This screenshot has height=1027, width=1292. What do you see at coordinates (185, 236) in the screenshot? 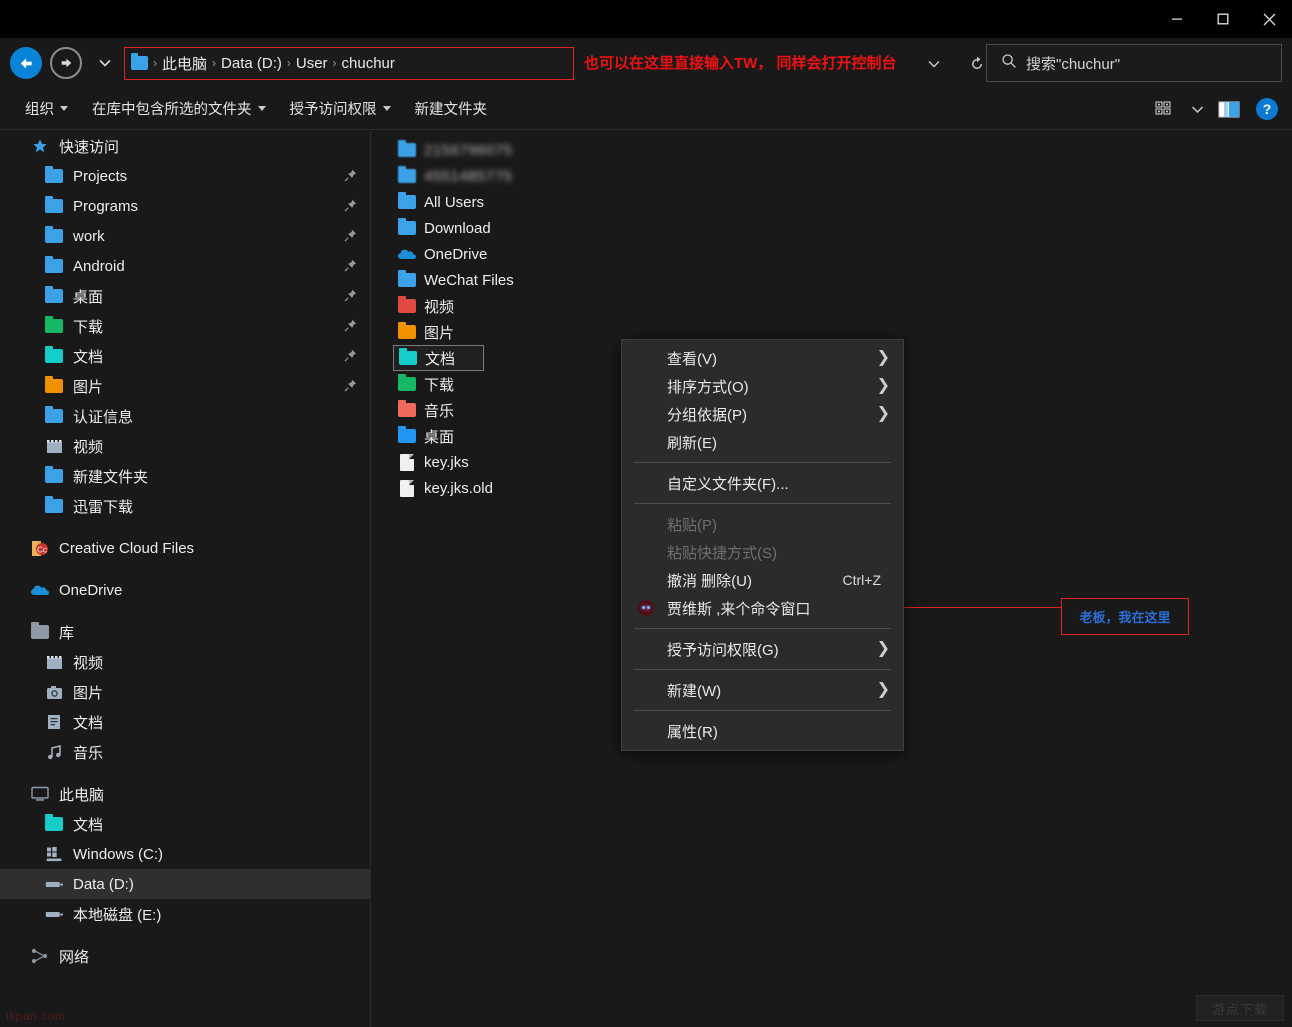
I see `sidebar-item-work: work` at bounding box center [185, 236].